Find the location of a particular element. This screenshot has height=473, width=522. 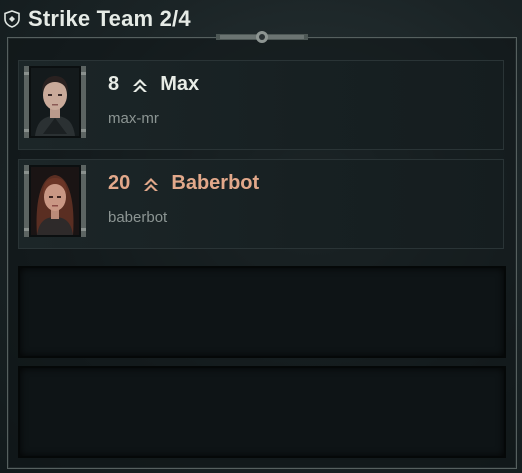

member-name-line: 8 Max is located at coordinates (153, 84).